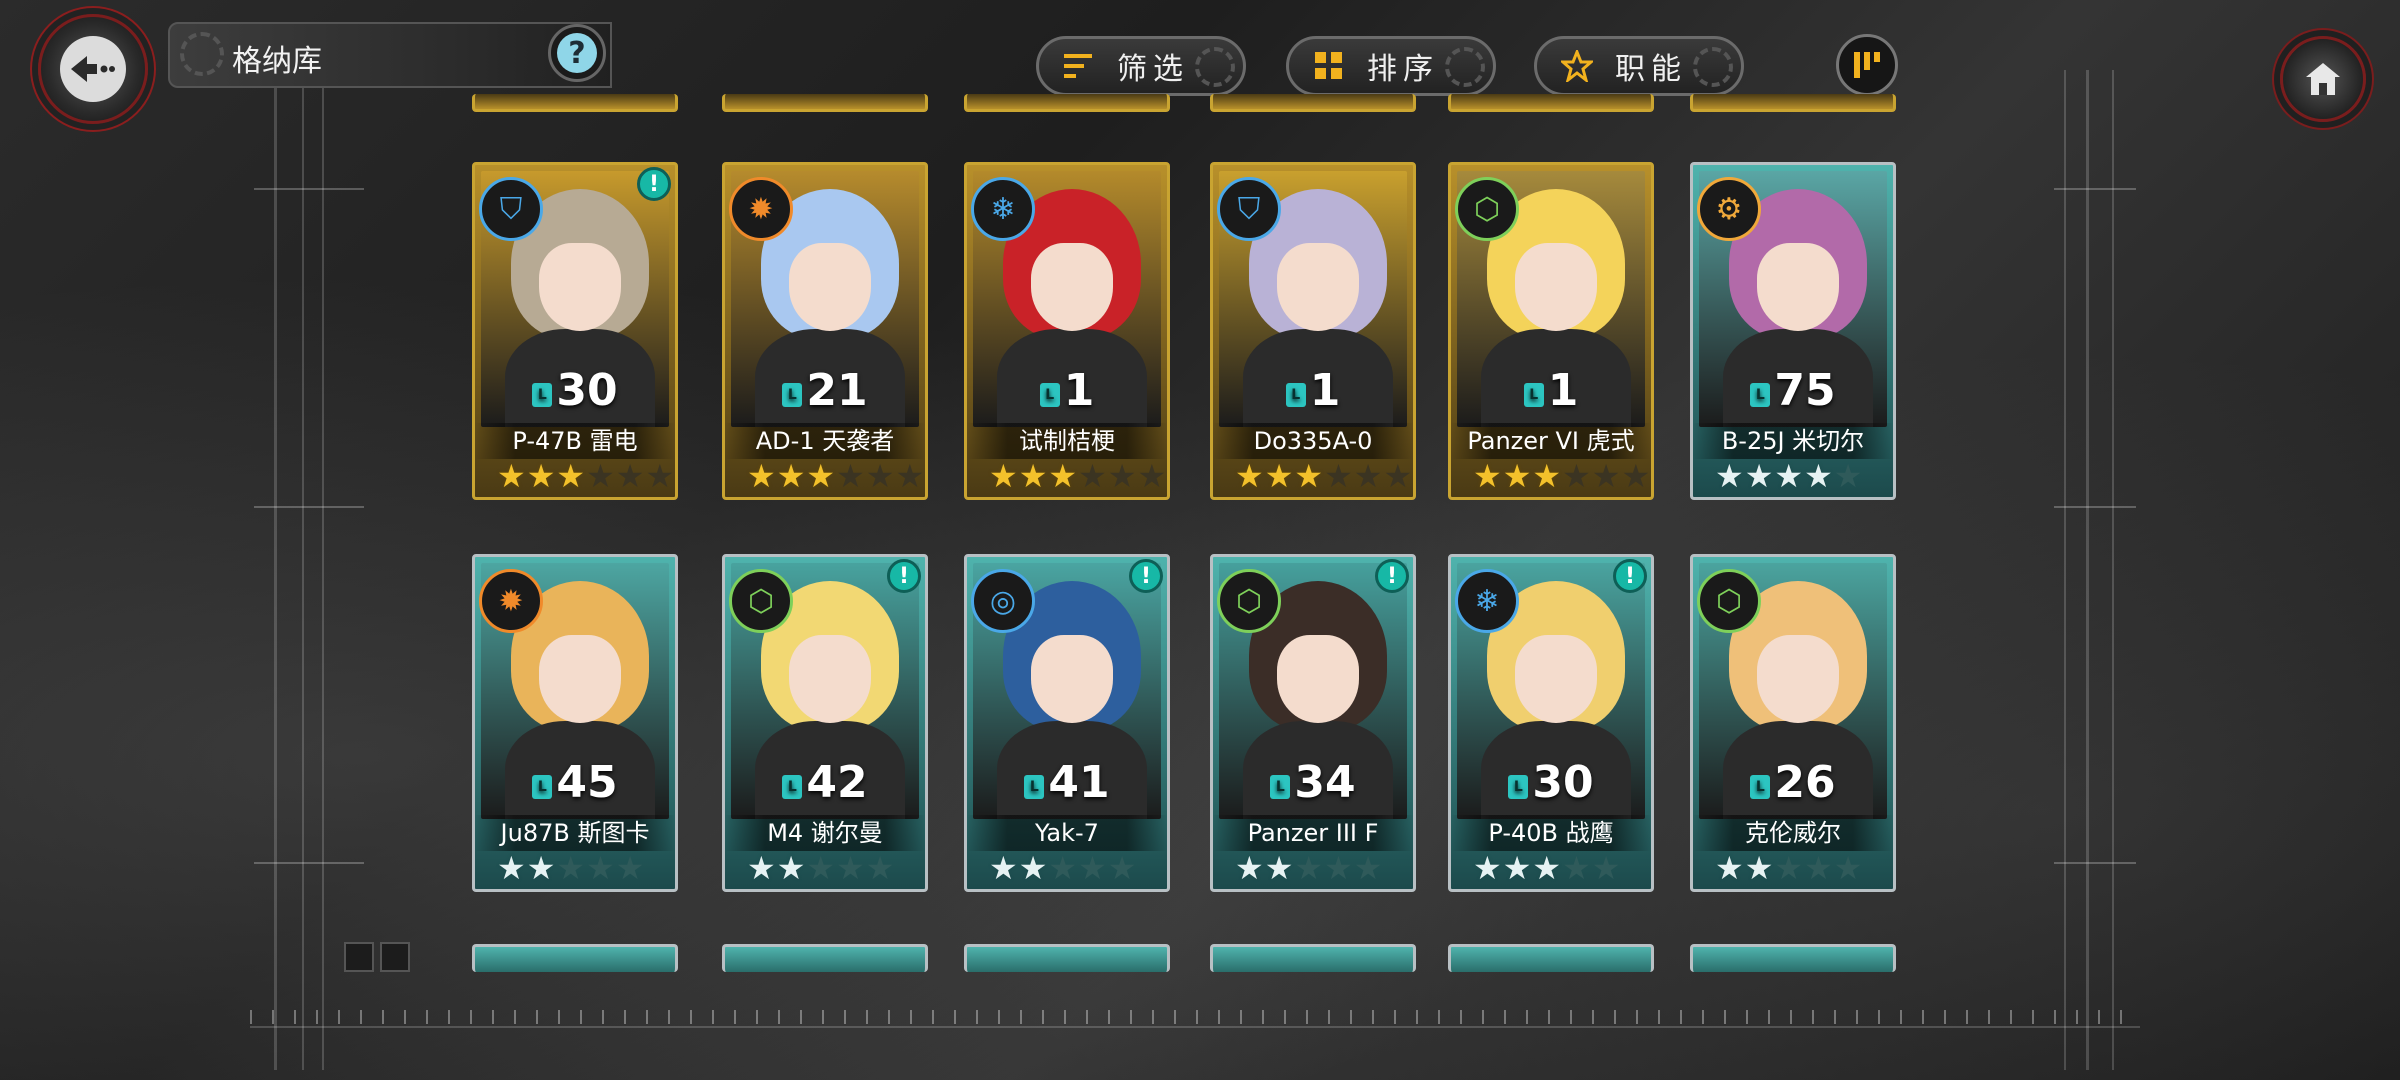  I want to click on unit-name: Panzer VI 虎式, so click(1551, 441).